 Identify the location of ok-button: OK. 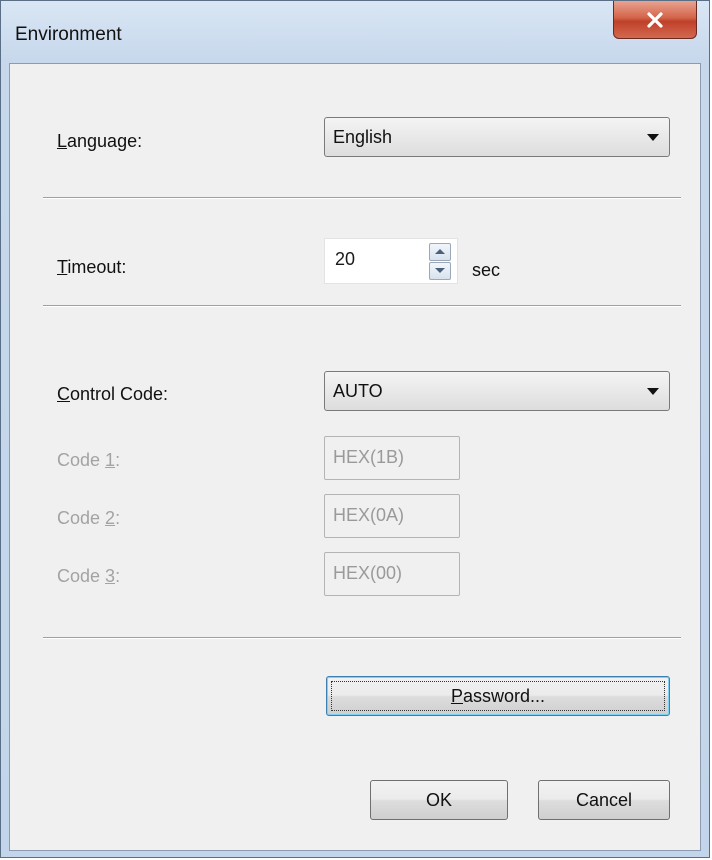
(439, 800).